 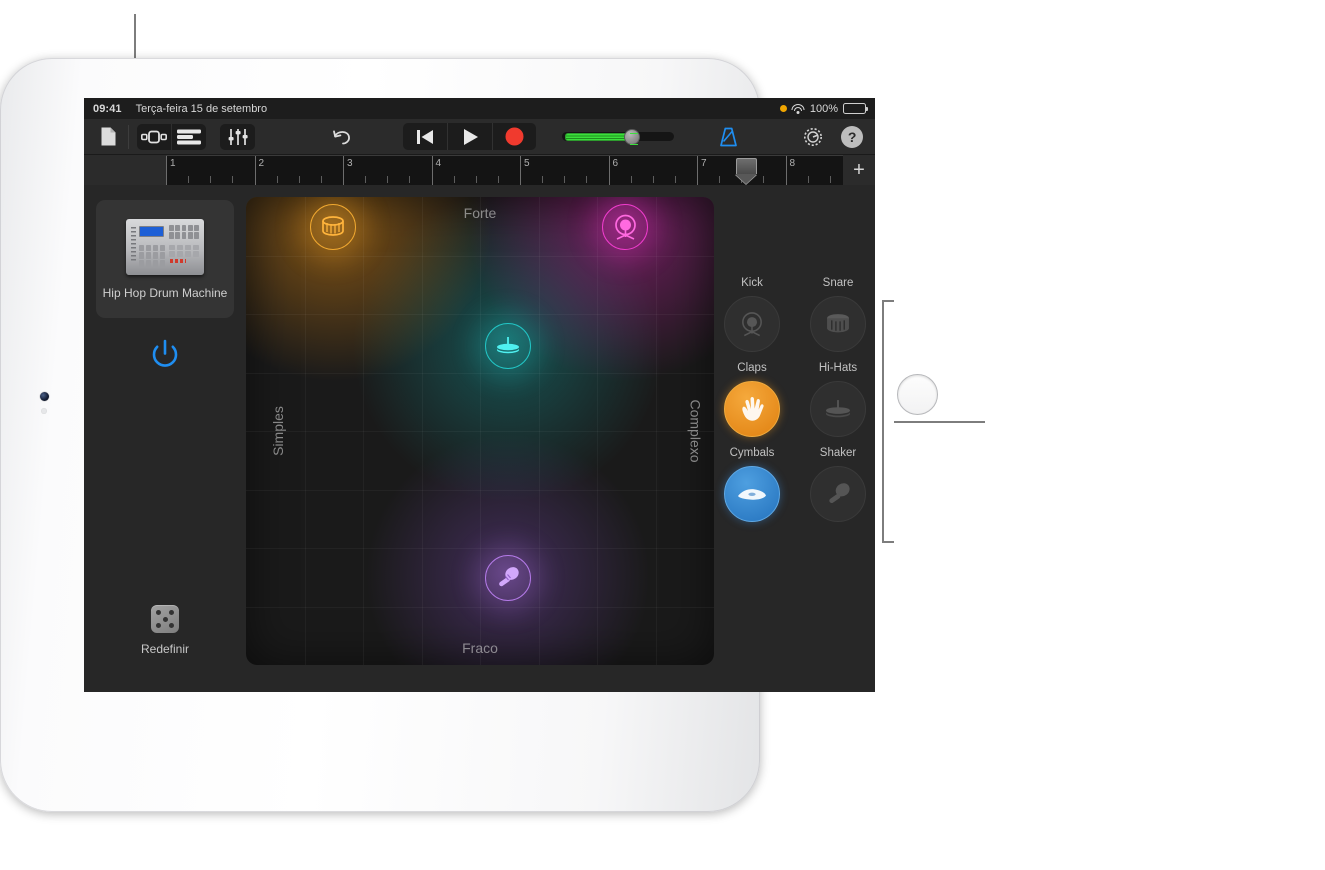 I want to click on ruler-bar-number: 6, so click(x=615, y=163).